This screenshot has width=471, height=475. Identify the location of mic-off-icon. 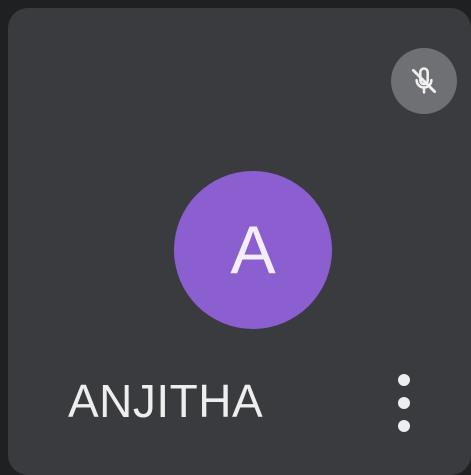
(424, 80).